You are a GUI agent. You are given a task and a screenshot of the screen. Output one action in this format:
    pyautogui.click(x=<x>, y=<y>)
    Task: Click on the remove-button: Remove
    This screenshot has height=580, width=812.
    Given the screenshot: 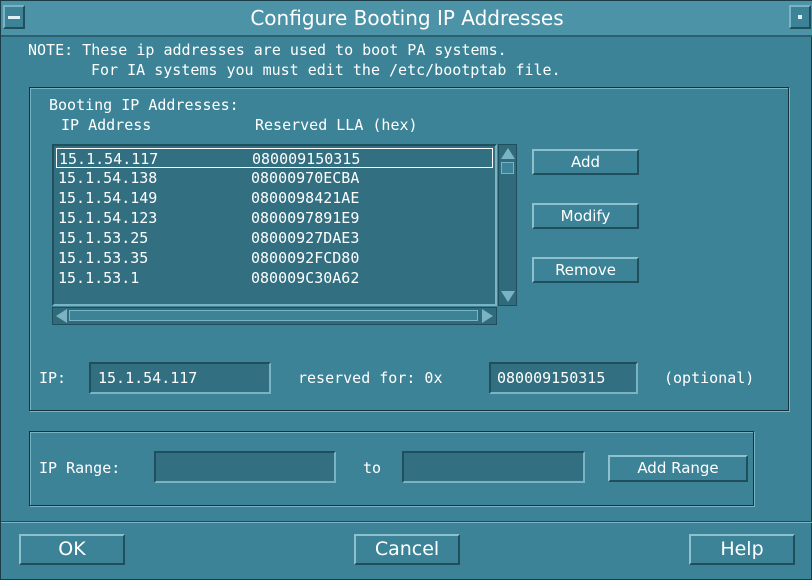 What is the action you would take?
    pyautogui.click(x=585, y=270)
    